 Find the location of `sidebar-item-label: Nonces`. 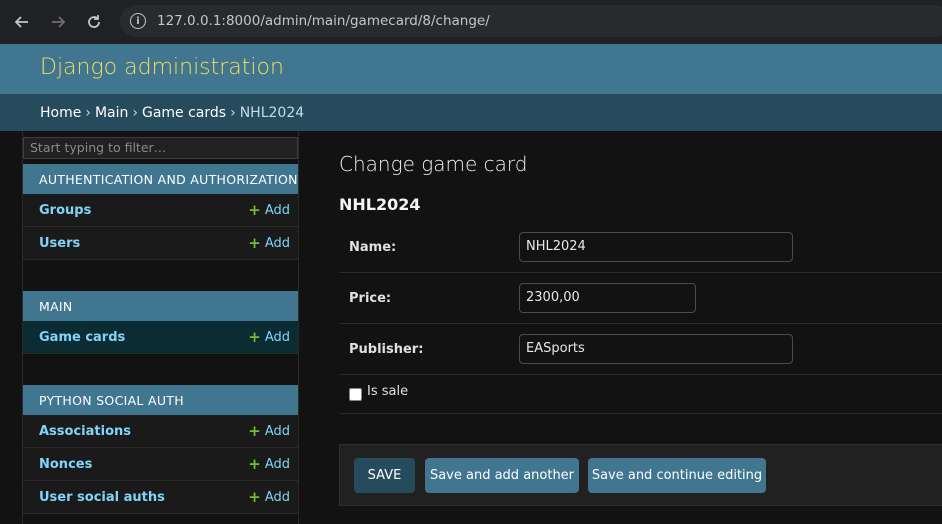

sidebar-item-label: Nonces is located at coordinates (65, 464).